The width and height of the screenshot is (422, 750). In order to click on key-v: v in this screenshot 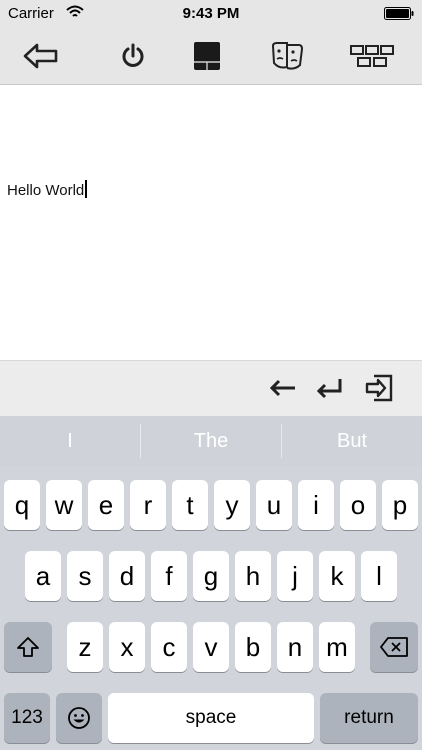, I will do `click(211, 647)`.